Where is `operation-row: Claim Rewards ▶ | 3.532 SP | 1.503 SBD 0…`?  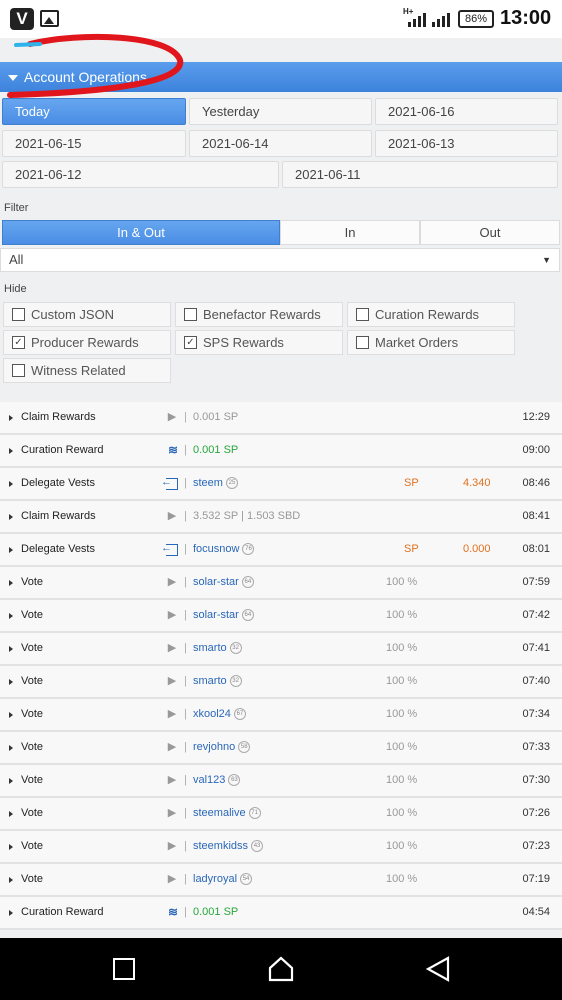
operation-row: Claim Rewards ▶ | 3.532 SP | 1.503 SBD 0… is located at coordinates (281, 517).